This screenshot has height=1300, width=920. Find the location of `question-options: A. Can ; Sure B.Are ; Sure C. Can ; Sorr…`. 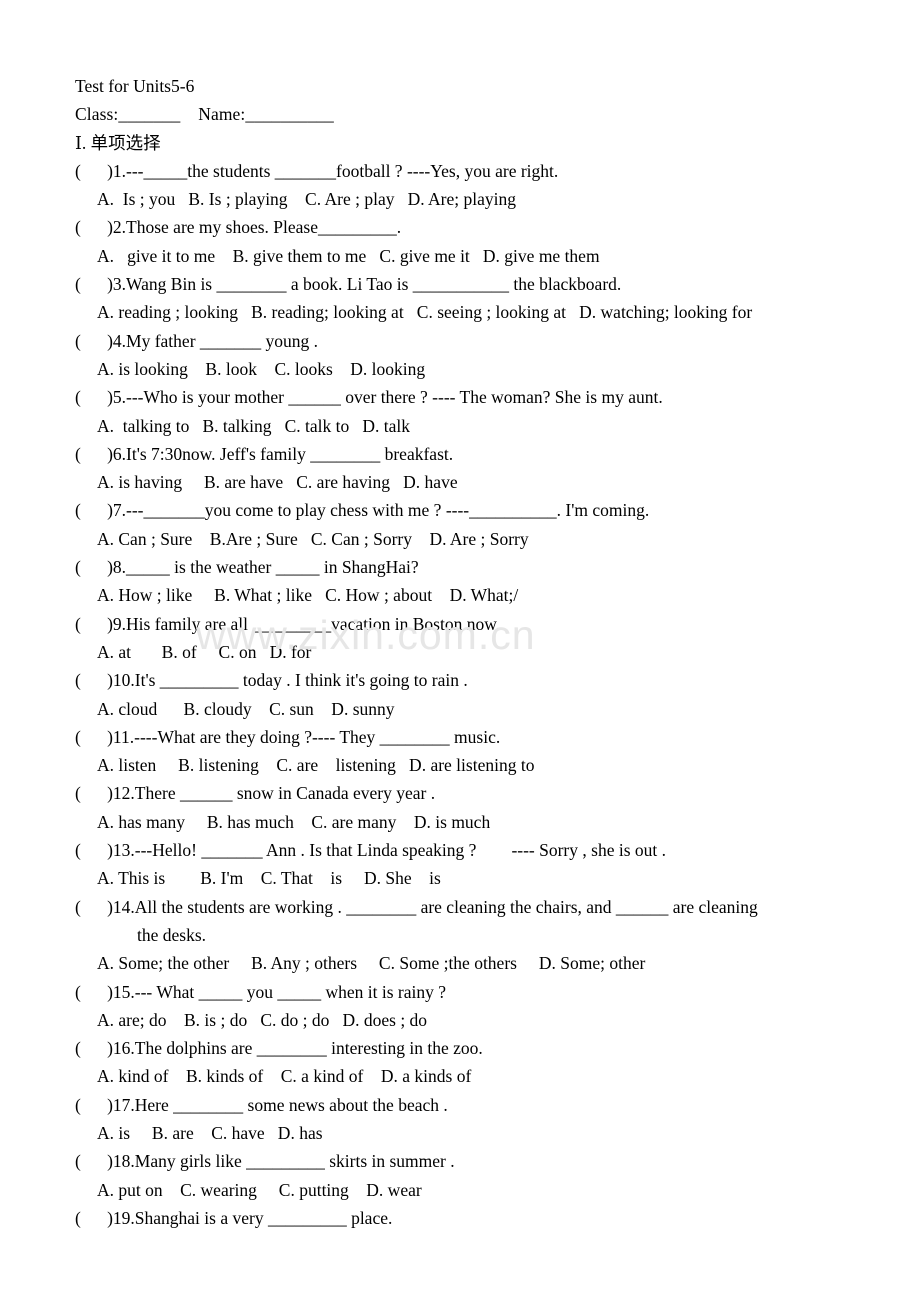

question-options: A. Can ; Sure B.Are ; Sure C. Can ; Sorr… is located at coordinates (313, 538).